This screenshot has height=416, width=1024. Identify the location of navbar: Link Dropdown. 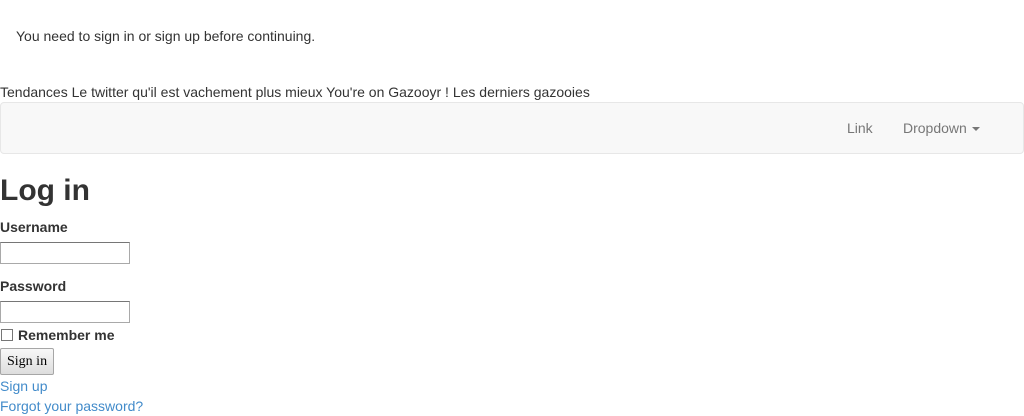
(512, 128).